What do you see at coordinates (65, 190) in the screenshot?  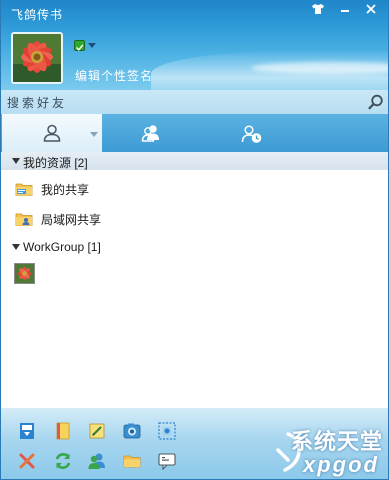 I see `list-item-label: 我的共享` at bounding box center [65, 190].